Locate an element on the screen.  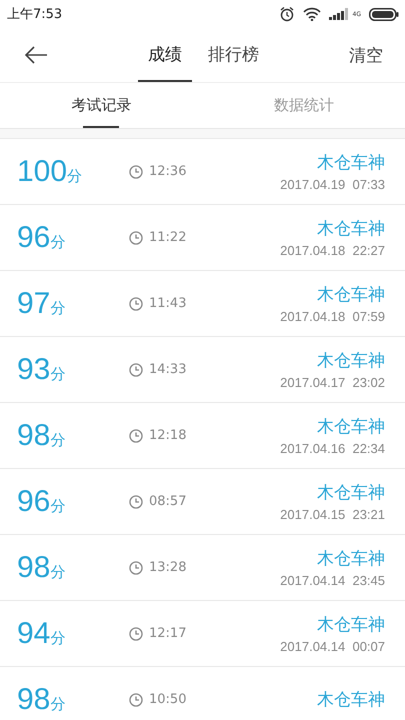
duration-text: 13:28 is located at coordinates (167, 567).